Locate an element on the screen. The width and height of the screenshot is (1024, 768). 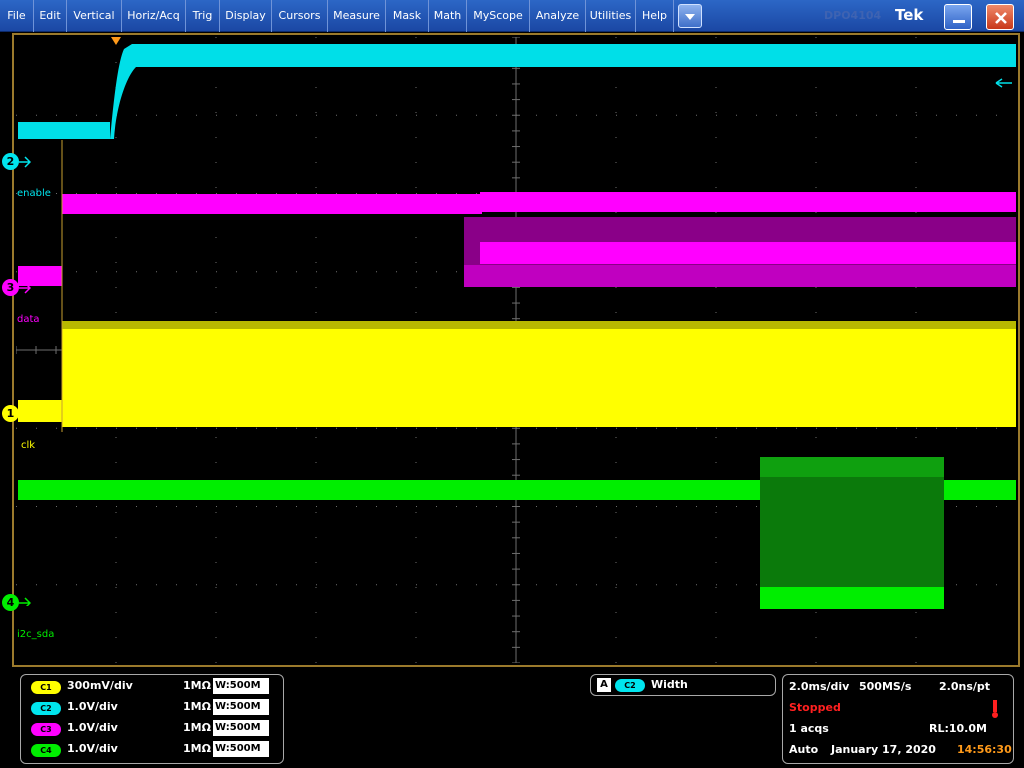
c1-impedance: 1MΩ is located at coordinates (197, 685).